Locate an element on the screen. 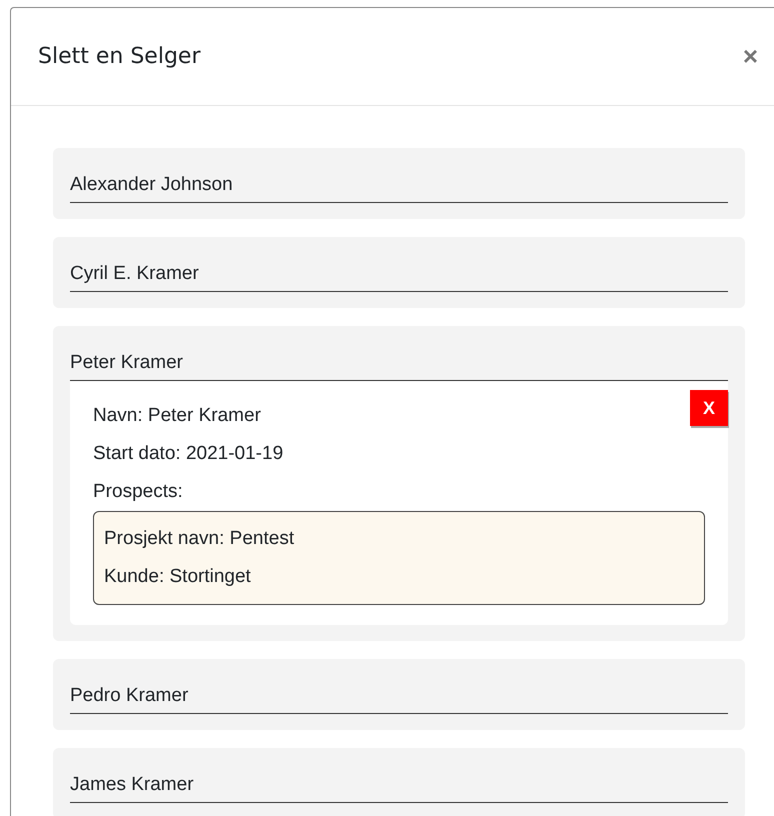 The width and height of the screenshot is (774, 816). prospect-text: Kunde: Stortinget is located at coordinates (178, 577).